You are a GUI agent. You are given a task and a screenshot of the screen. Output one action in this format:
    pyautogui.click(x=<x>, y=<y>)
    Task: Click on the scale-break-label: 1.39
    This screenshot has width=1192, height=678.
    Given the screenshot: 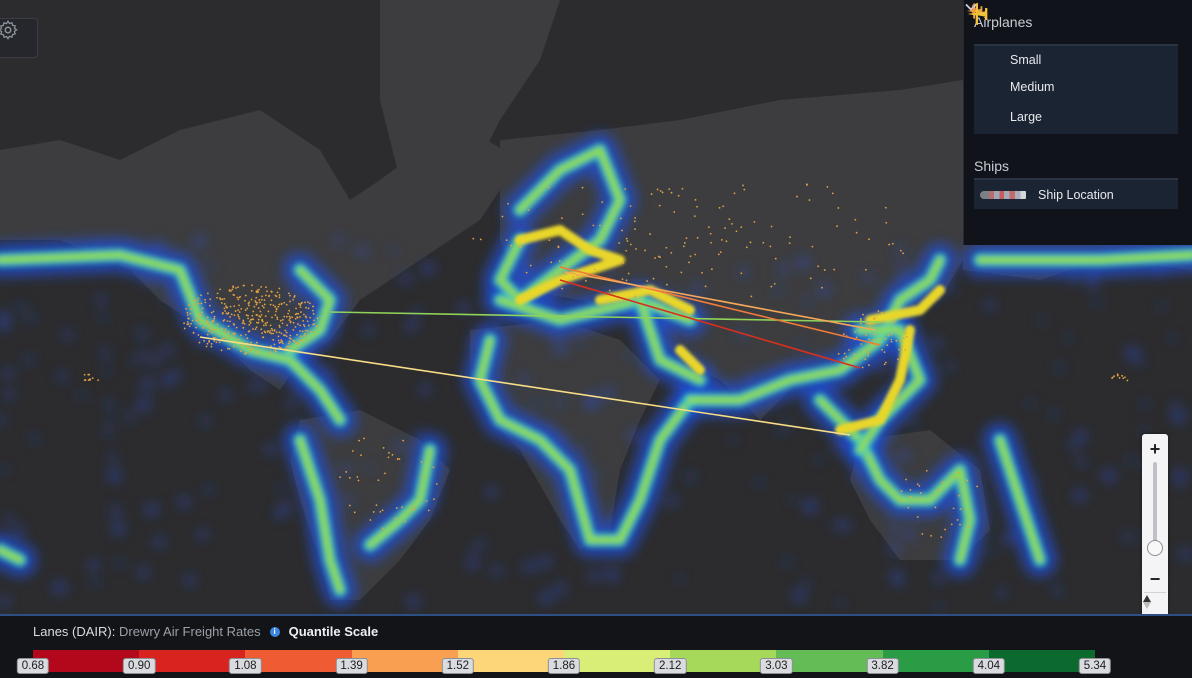 What is the action you would take?
    pyautogui.click(x=351, y=666)
    